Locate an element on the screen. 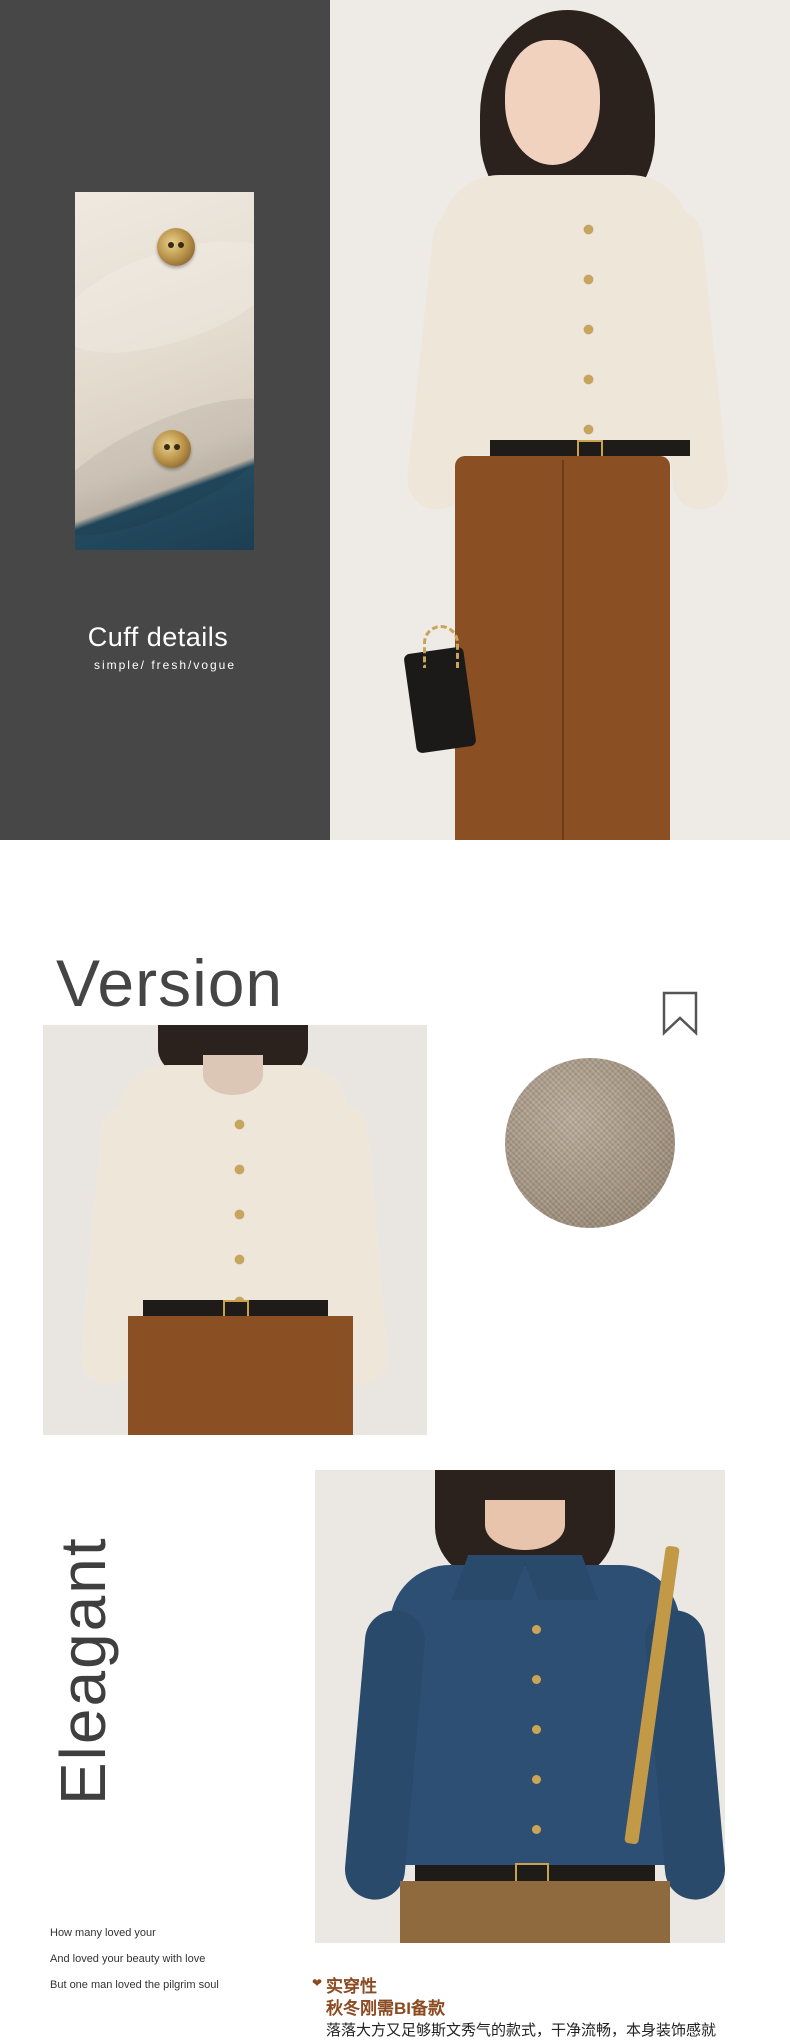 This screenshot has width=790, height=2040. cuff-detail-photo is located at coordinates (164, 371).